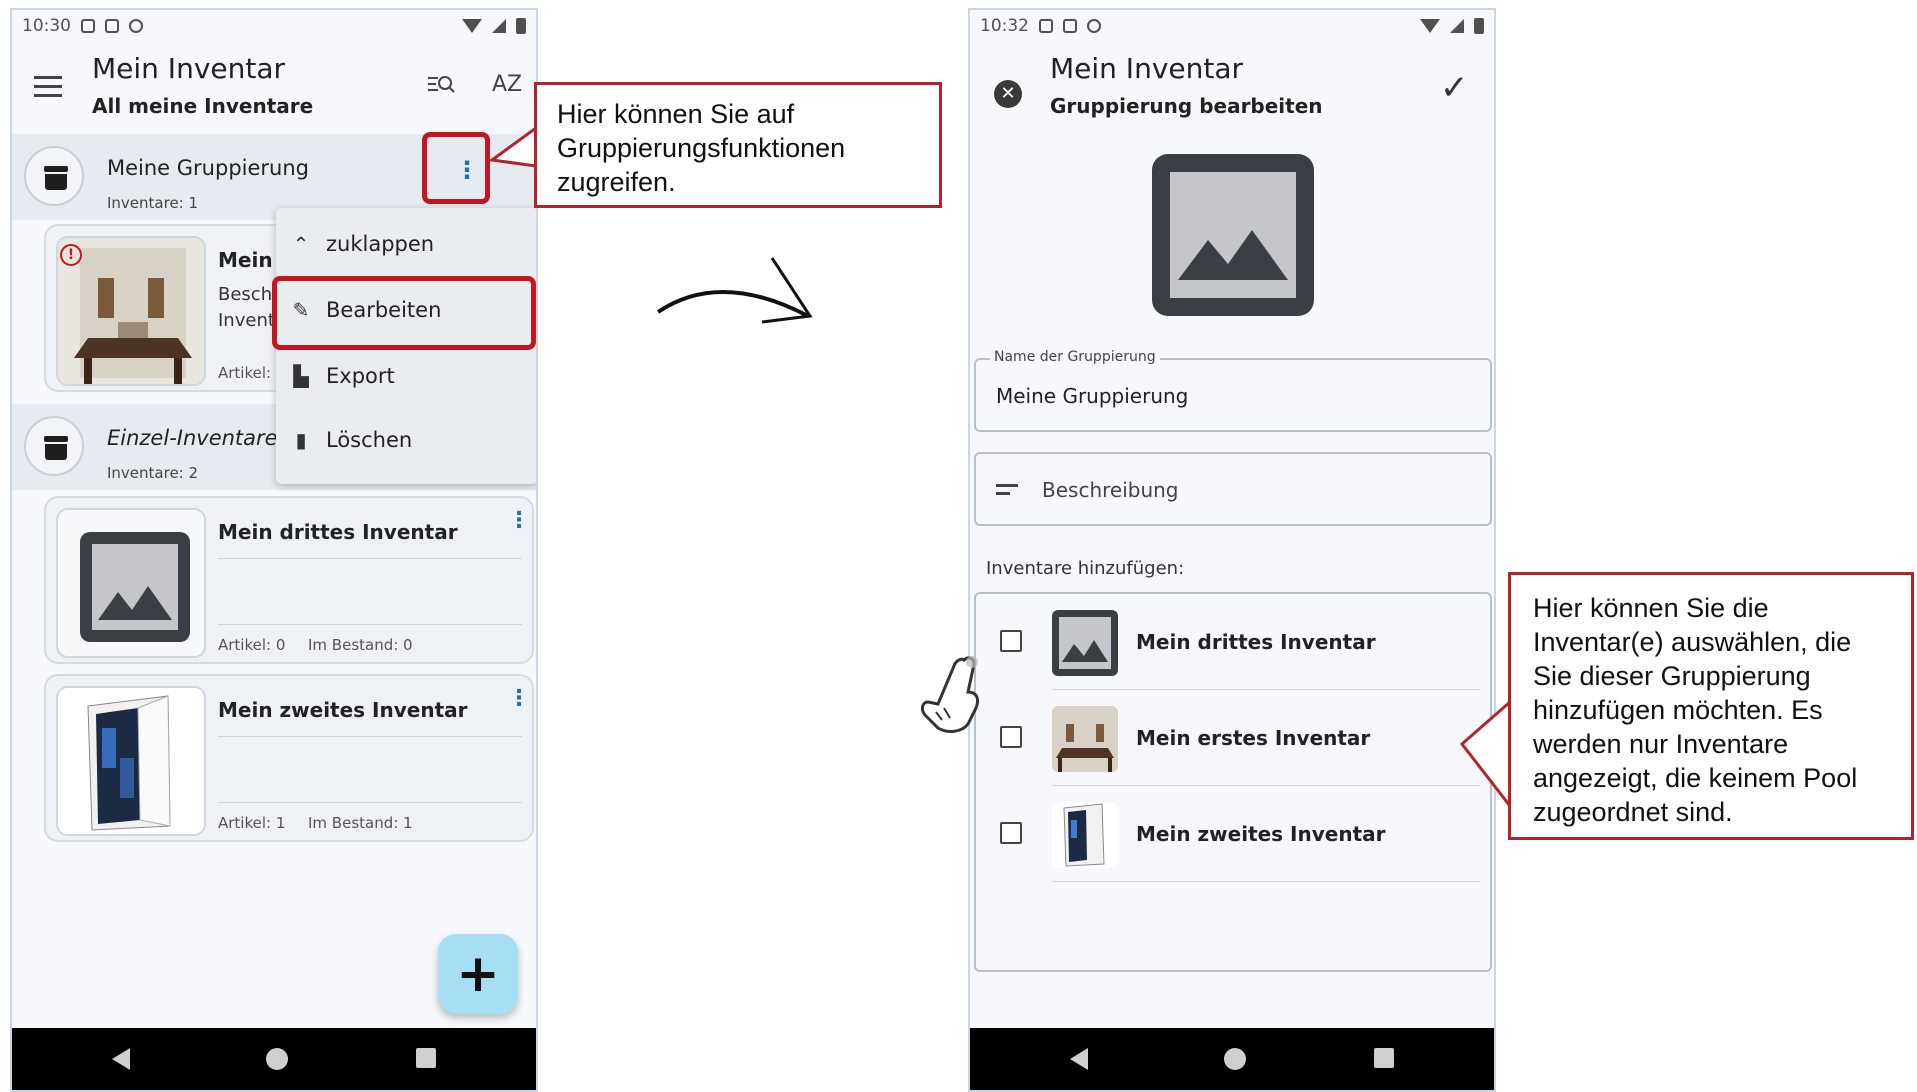 This screenshot has width=1917, height=1092. I want to click on check-icon: ✓, so click(1454, 88).